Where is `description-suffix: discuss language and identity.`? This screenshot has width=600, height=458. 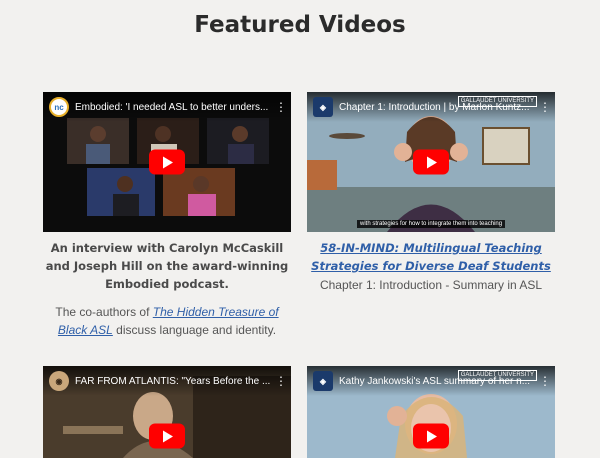 description-suffix: discuss language and identity. is located at coordinates (194, 330).